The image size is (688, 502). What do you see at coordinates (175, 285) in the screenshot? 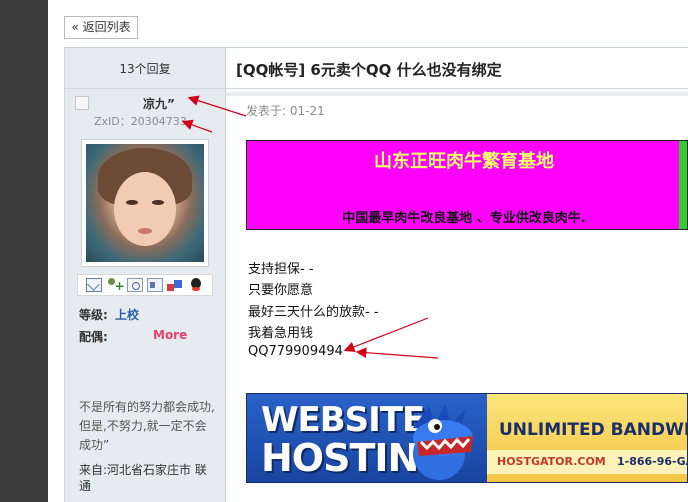
I see `blocks-icon` at bounding box center [175, 285].